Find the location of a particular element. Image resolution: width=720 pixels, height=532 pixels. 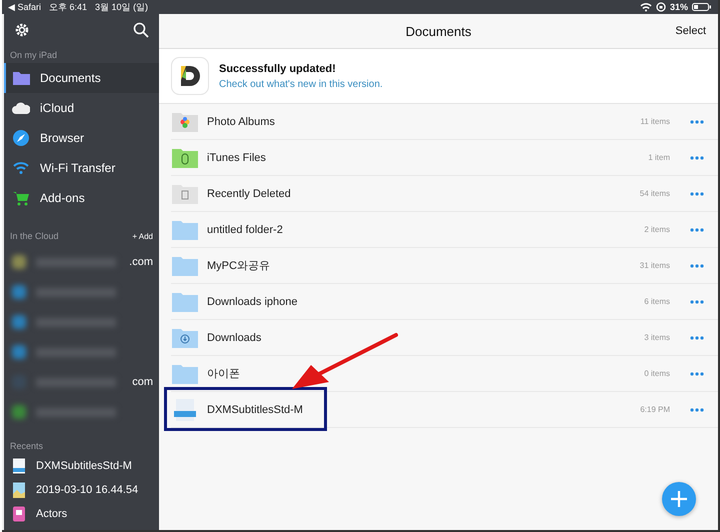

add-button is located at coordinates (679, 499).